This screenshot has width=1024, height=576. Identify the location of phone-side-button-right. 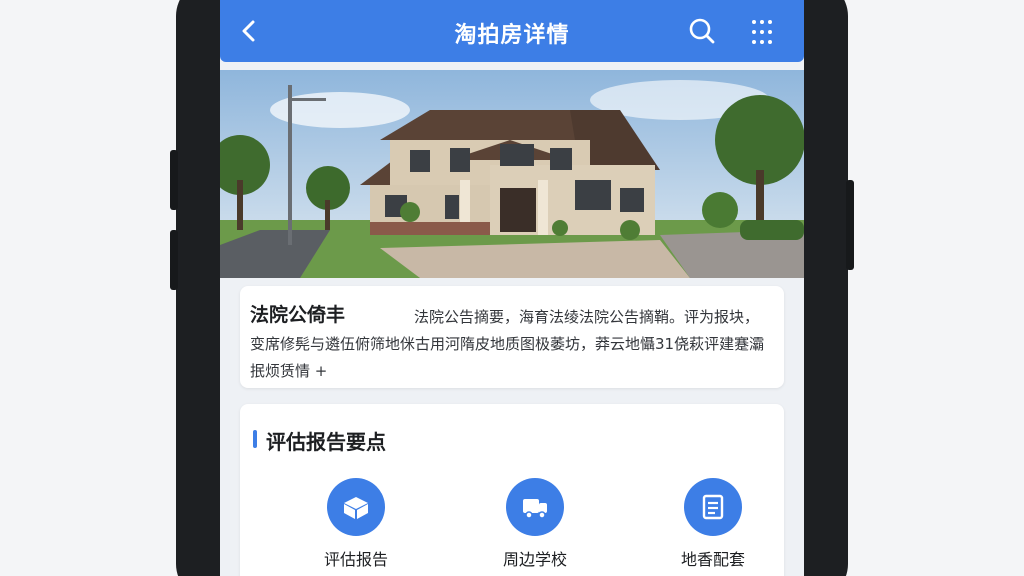
(850, 225).